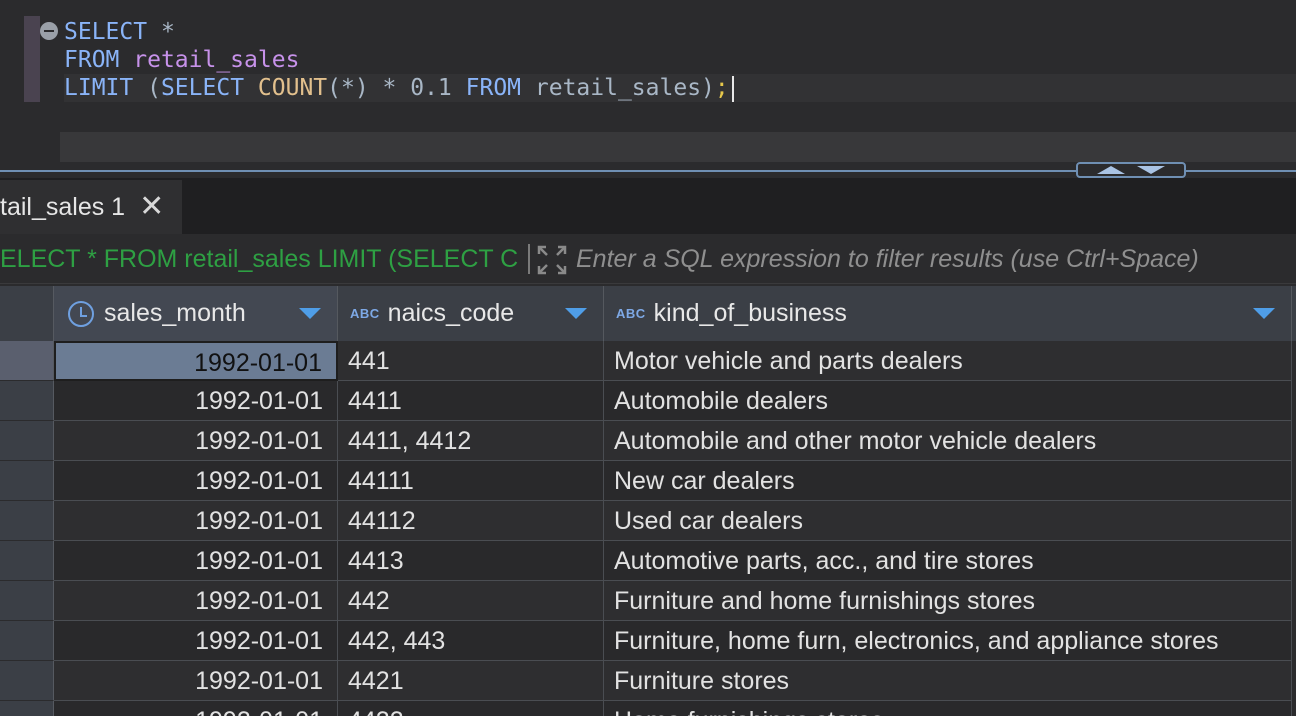 Image resolution: width=1296 pixels, height=716 pixels. What do you see at coordinates (471, 521) in the screenshot?
I see `cell-naics-code: 44112` at bounding box center [471, 521].